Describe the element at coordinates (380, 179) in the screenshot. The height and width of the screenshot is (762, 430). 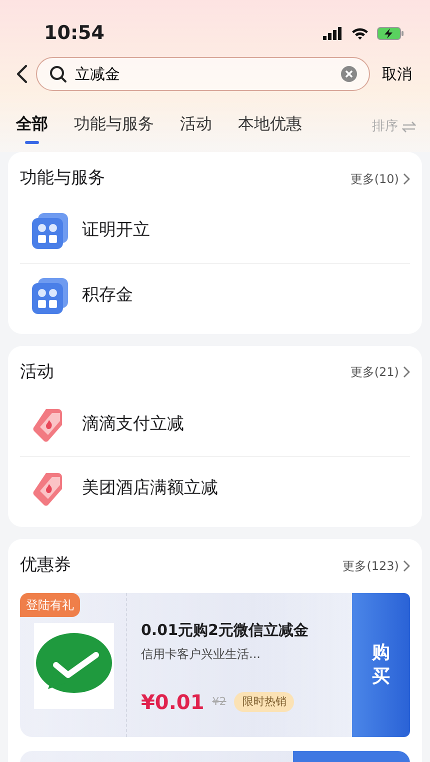
I see `more-link: 更多(10)` at that location.